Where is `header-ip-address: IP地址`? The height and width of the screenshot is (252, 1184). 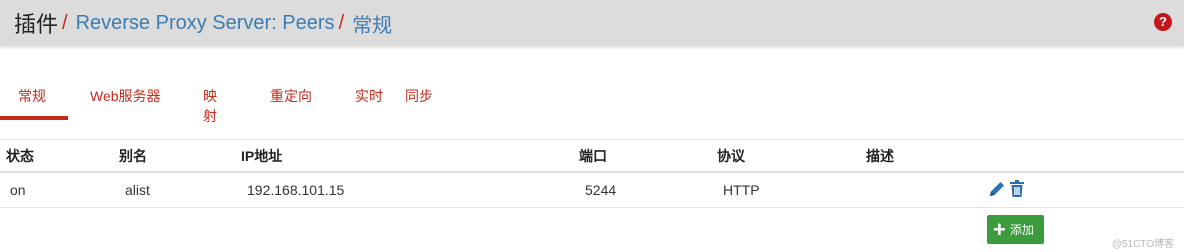 header-ip-address: IP地址 is located at coordinates (261, 155).